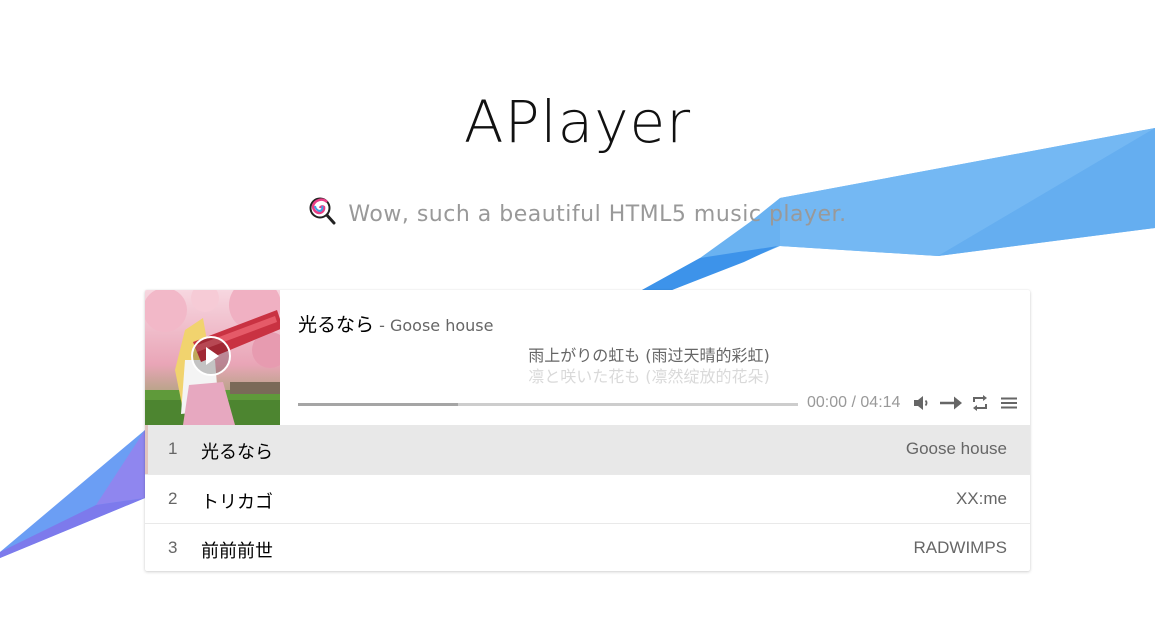  Describe the element at coordinates (827, 402) in the screenshot. I see `time-current: 00:00` at that location.